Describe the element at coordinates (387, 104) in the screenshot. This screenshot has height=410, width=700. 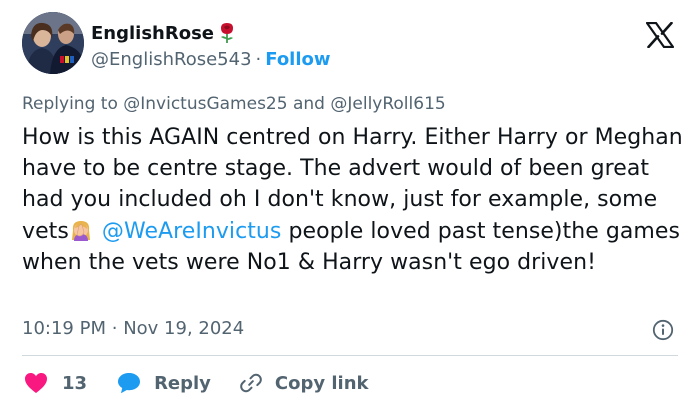
I see `reply-mention-2: @JellyRoll615` at that location.